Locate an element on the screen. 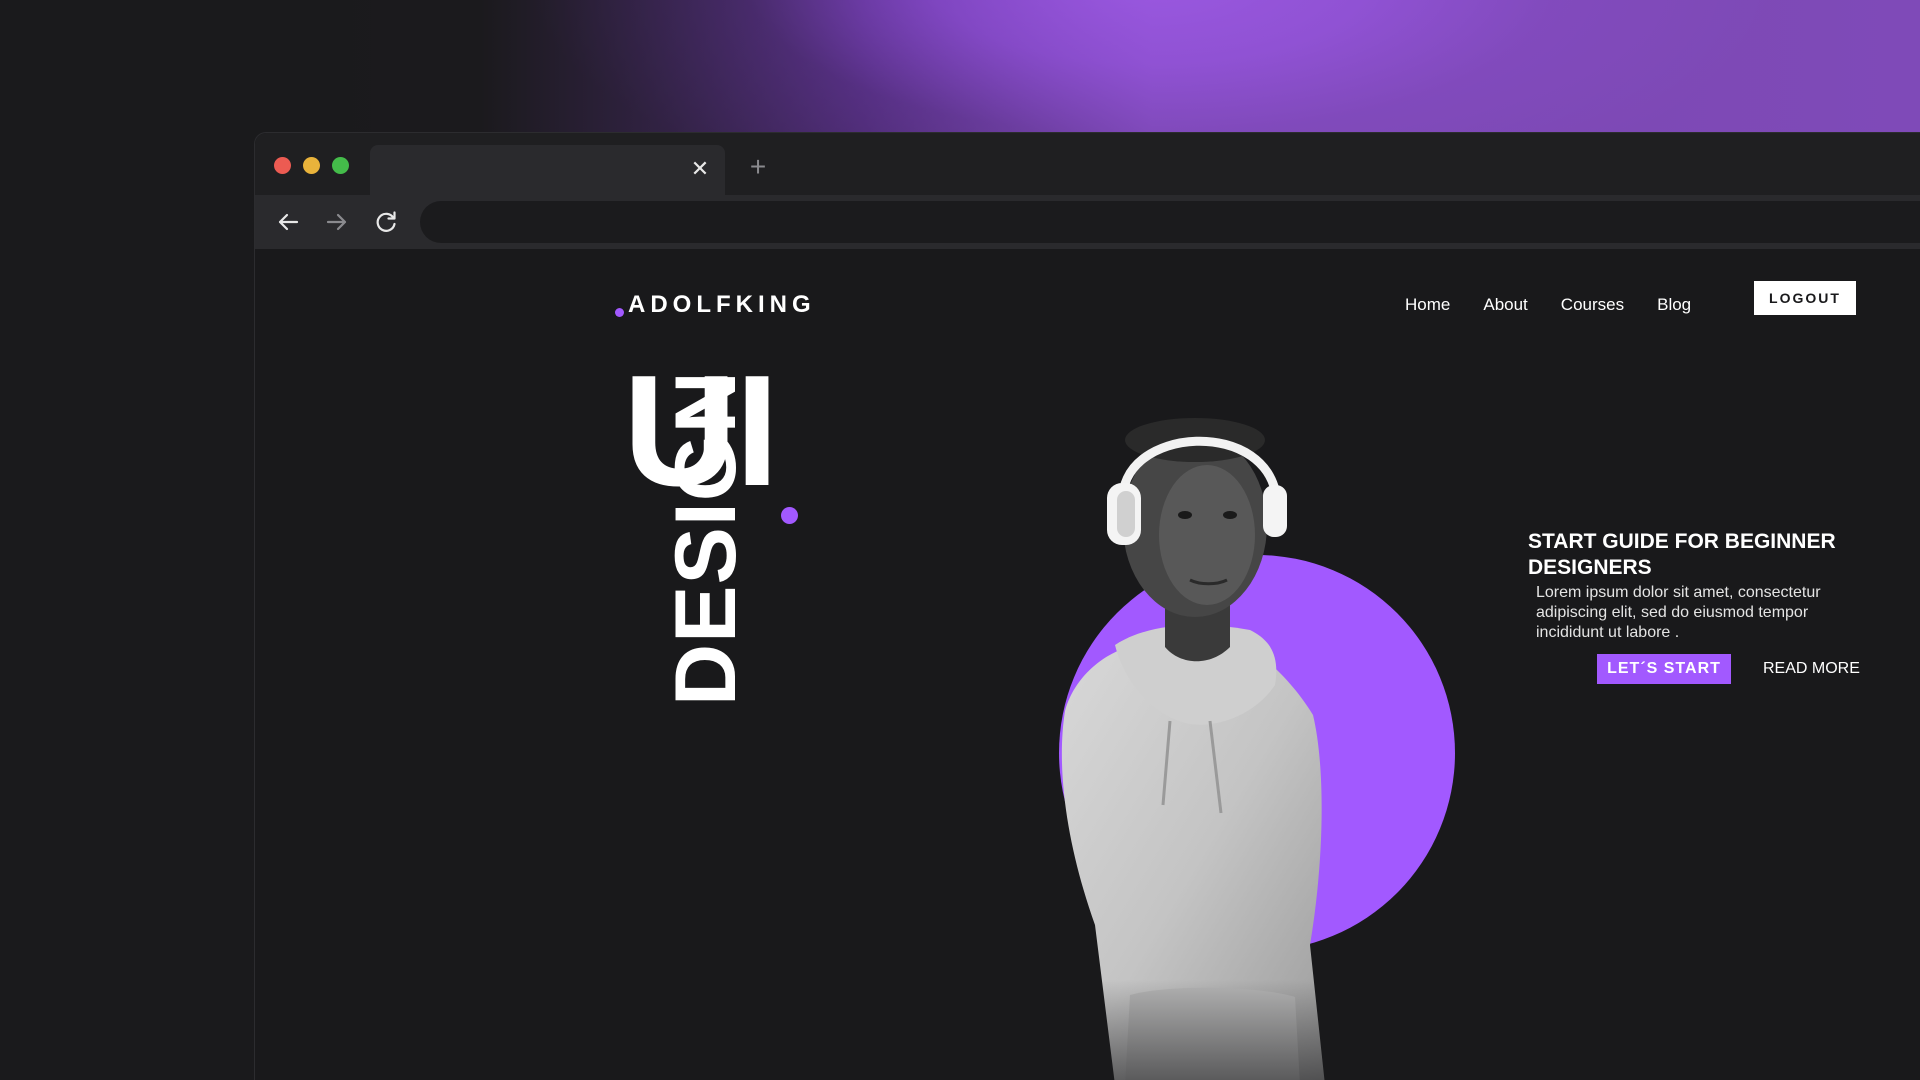 Image resolution: width=1920 pixels, height=1080 pixels. hero-headline-design: DESIGN is located at coordinates (706, 538).